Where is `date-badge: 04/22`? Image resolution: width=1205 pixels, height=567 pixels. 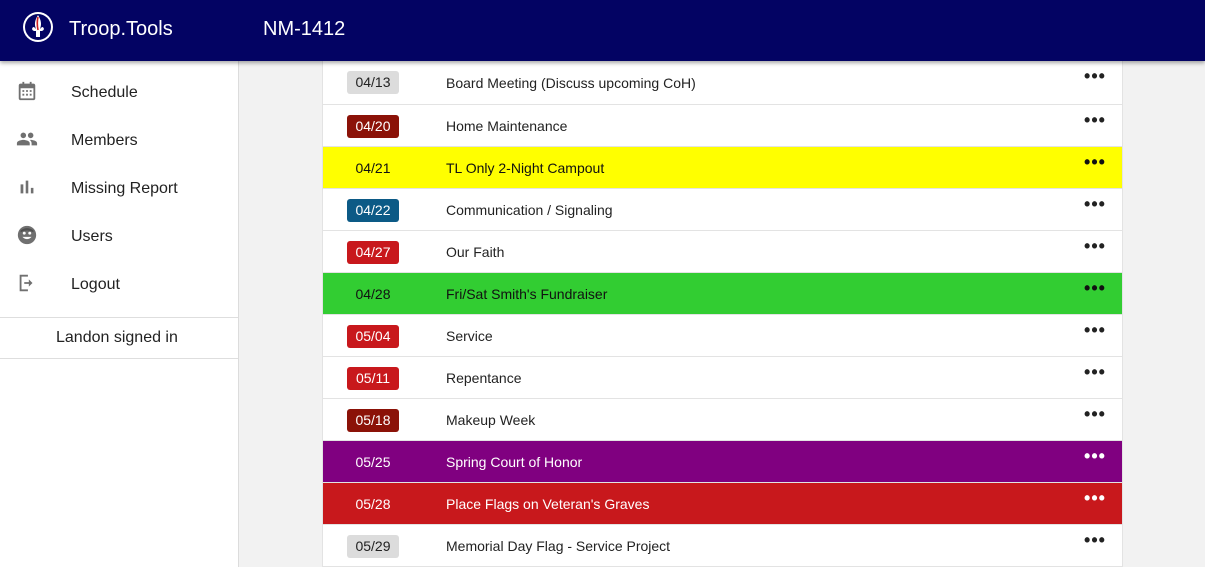
date-badge: 04/22 is located at coordinates (373, 210).